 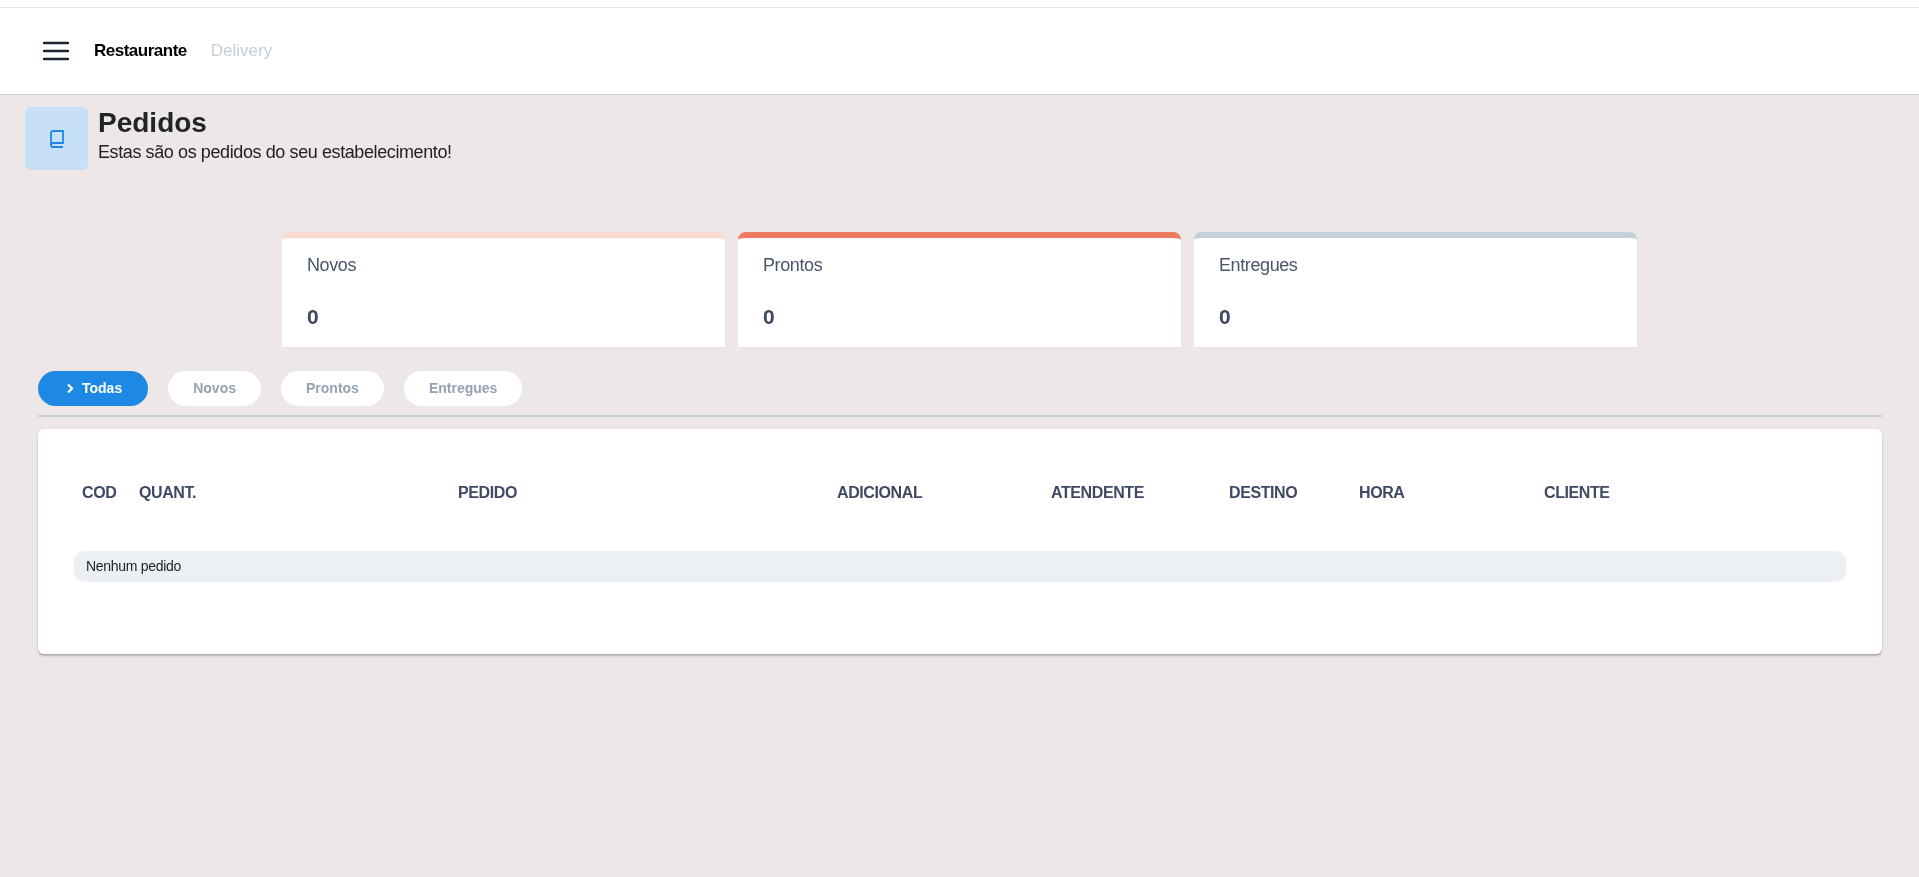 What do you see at coordinates (880, 492) in the screenshot?
I see `column-header: ADICIONAL` at bounding box center [880, 492].